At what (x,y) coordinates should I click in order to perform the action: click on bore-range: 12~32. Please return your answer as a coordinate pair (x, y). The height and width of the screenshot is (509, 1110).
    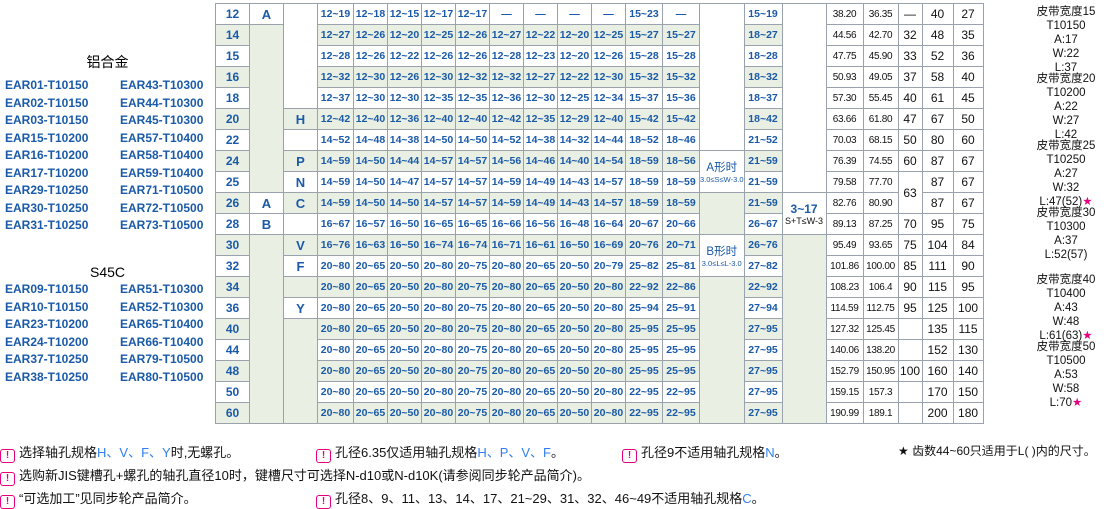
    Looking at the image, I should click on (335, 77).